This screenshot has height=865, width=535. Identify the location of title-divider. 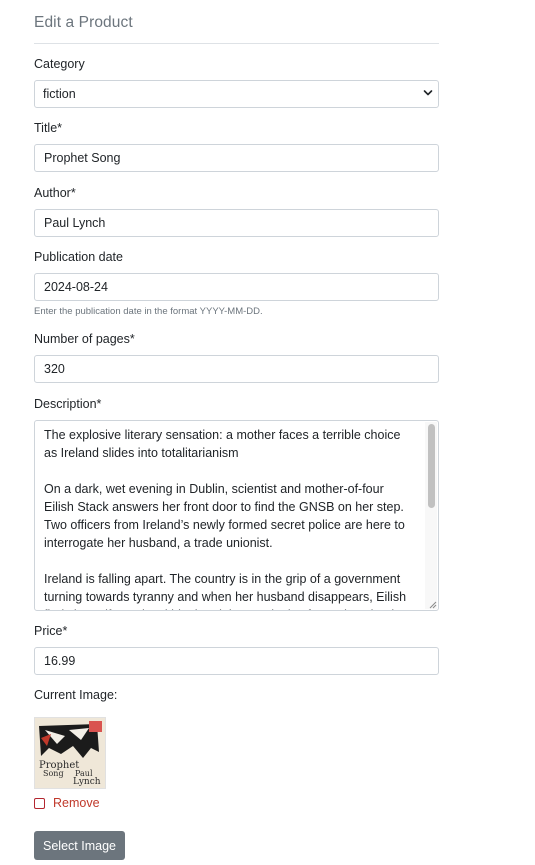
(236, 43).